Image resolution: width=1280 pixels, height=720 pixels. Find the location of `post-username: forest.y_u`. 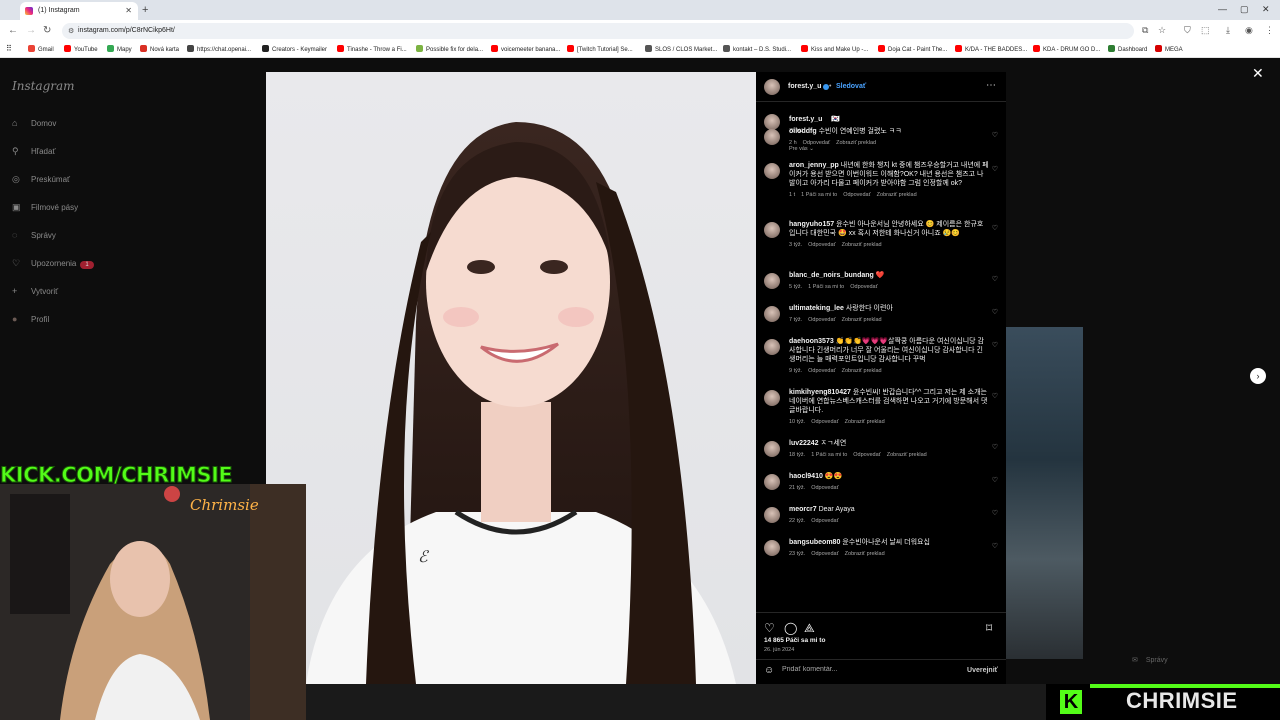

post-username: forest.y_u is located at coordinates (804, 86).